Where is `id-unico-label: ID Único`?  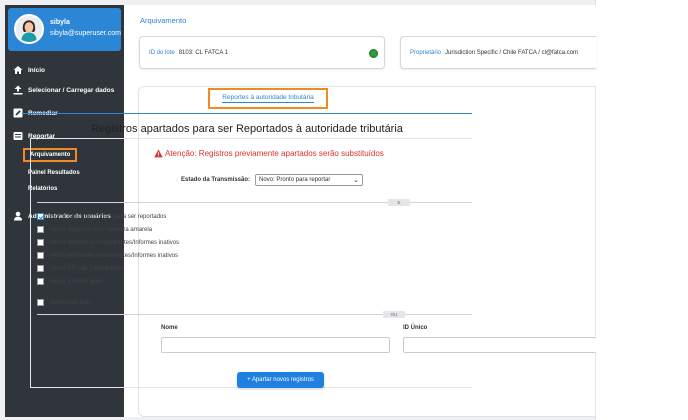 id-unico-label: ID Único is located at coordinates (415, 328).